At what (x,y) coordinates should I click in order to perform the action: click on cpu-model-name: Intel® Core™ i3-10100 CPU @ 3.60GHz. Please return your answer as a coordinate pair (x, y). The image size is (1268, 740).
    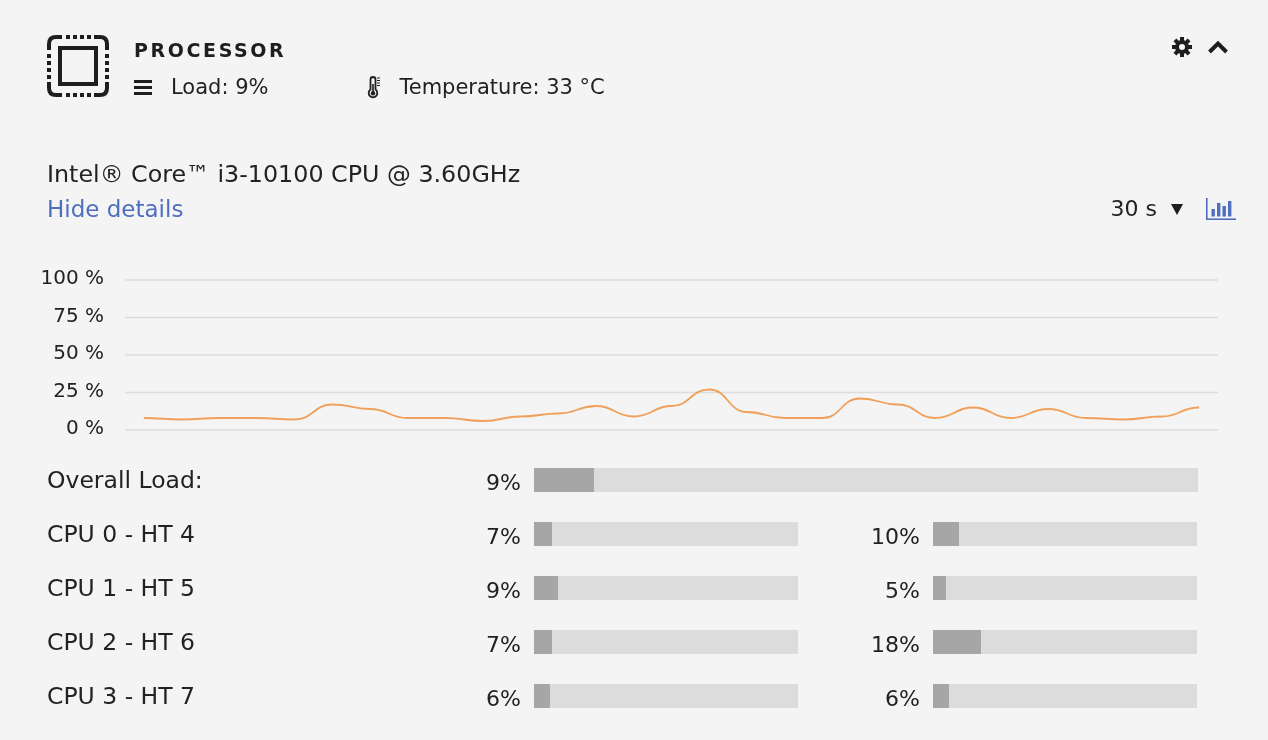
    Looking at the image, I should click on (284, 174).